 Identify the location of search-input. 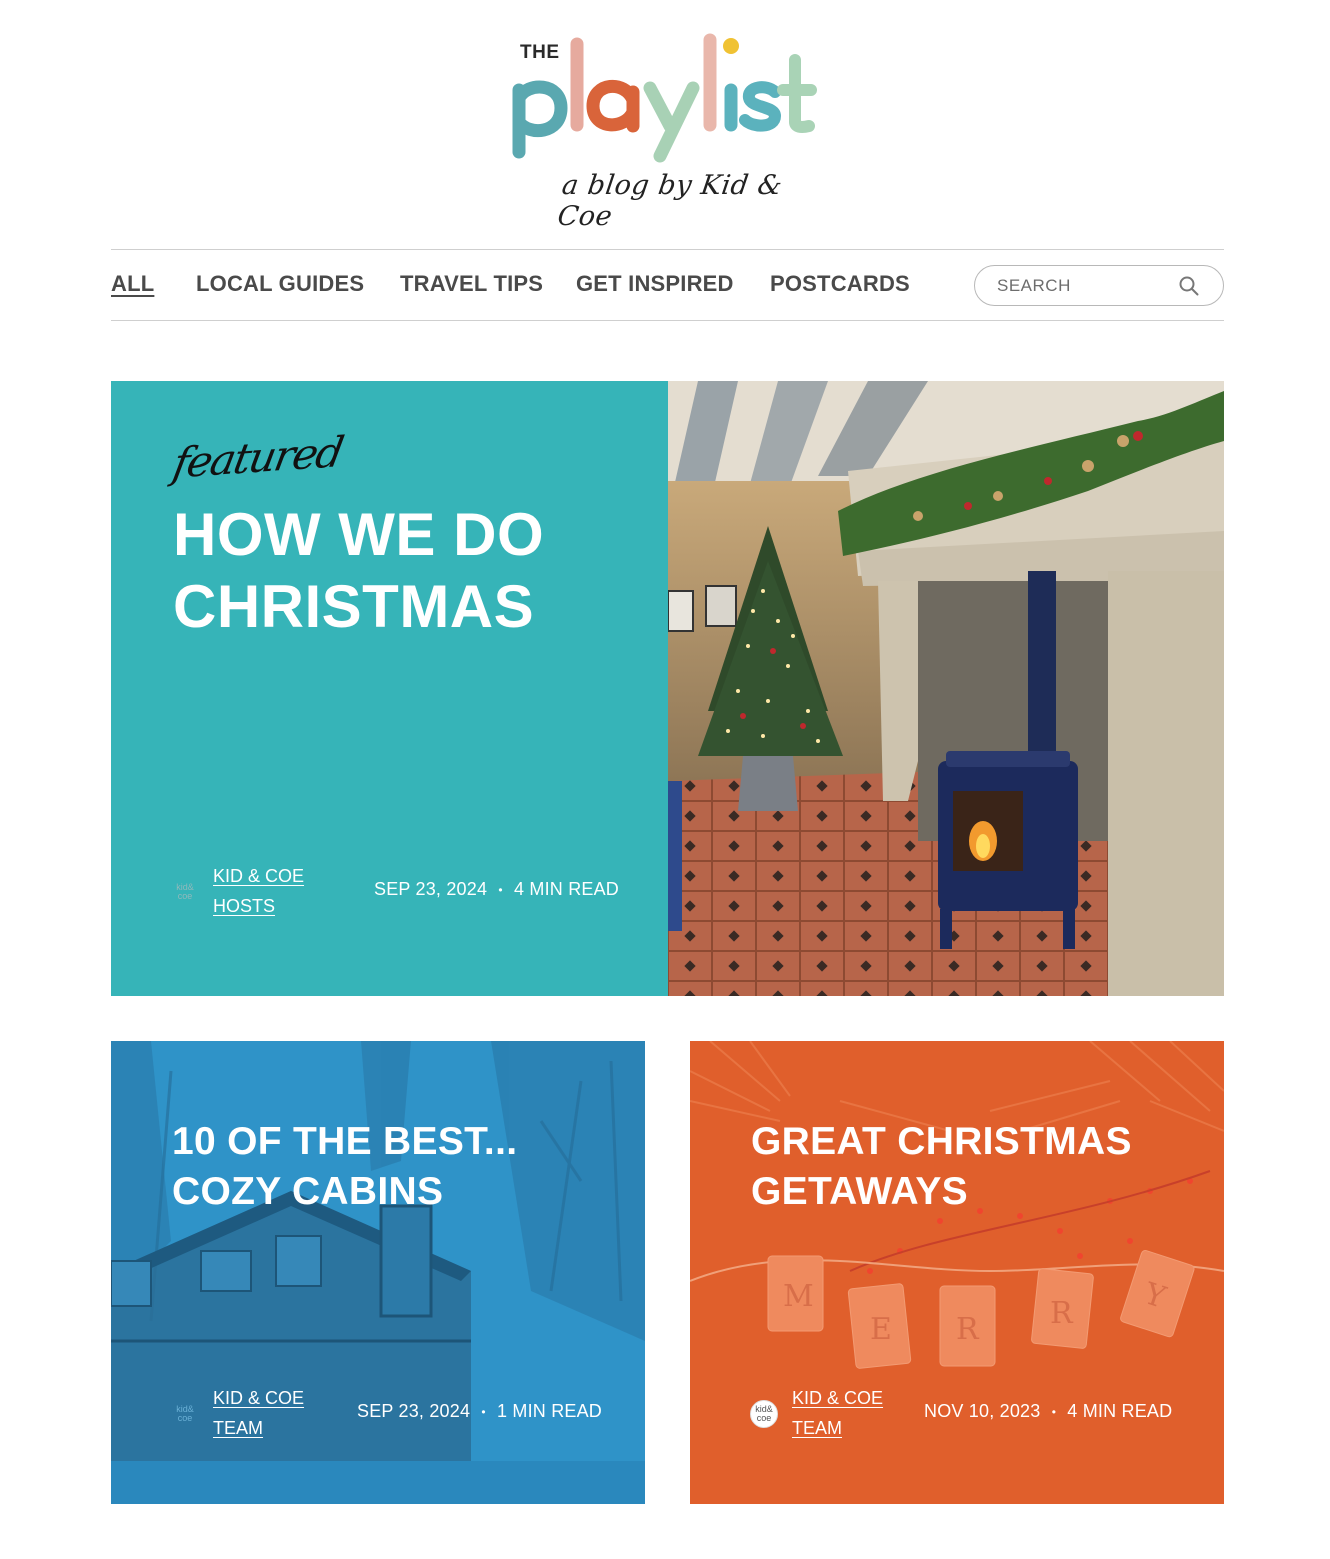
(1087, 286).